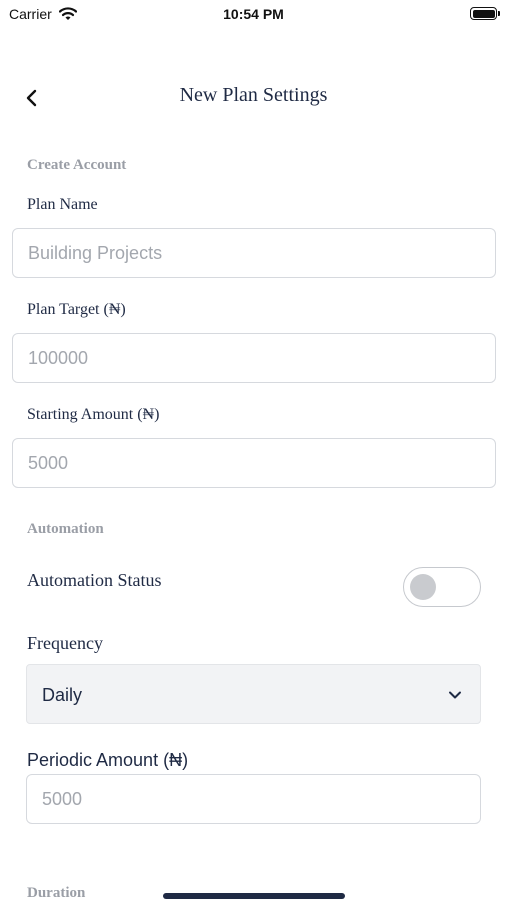 This screenshot has height=900, width=507. I want to click on plan-target-label: Plan Target (₦), so click(76, 309).